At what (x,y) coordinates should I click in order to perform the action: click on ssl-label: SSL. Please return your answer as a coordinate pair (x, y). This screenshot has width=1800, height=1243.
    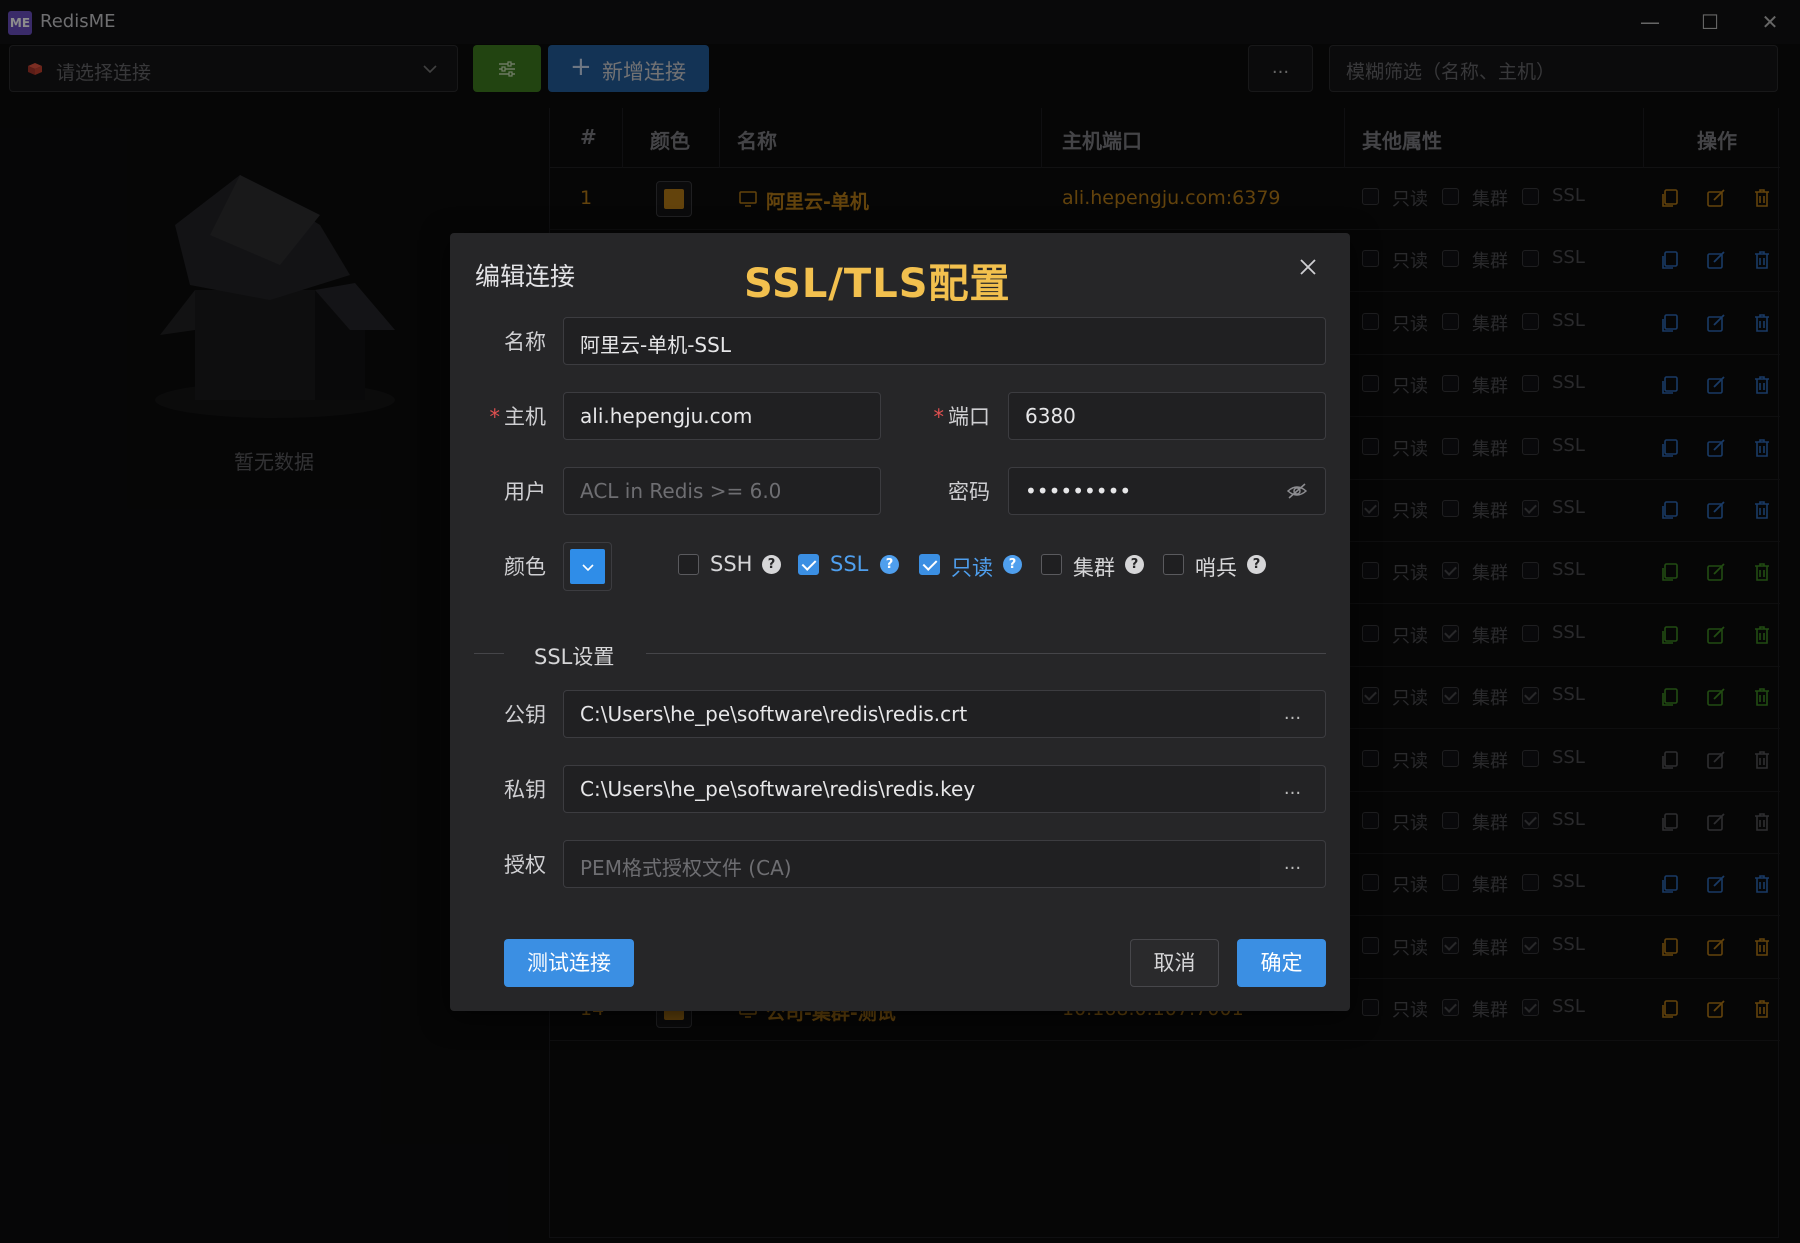
    Looking at the image, I should click on (849, 564).